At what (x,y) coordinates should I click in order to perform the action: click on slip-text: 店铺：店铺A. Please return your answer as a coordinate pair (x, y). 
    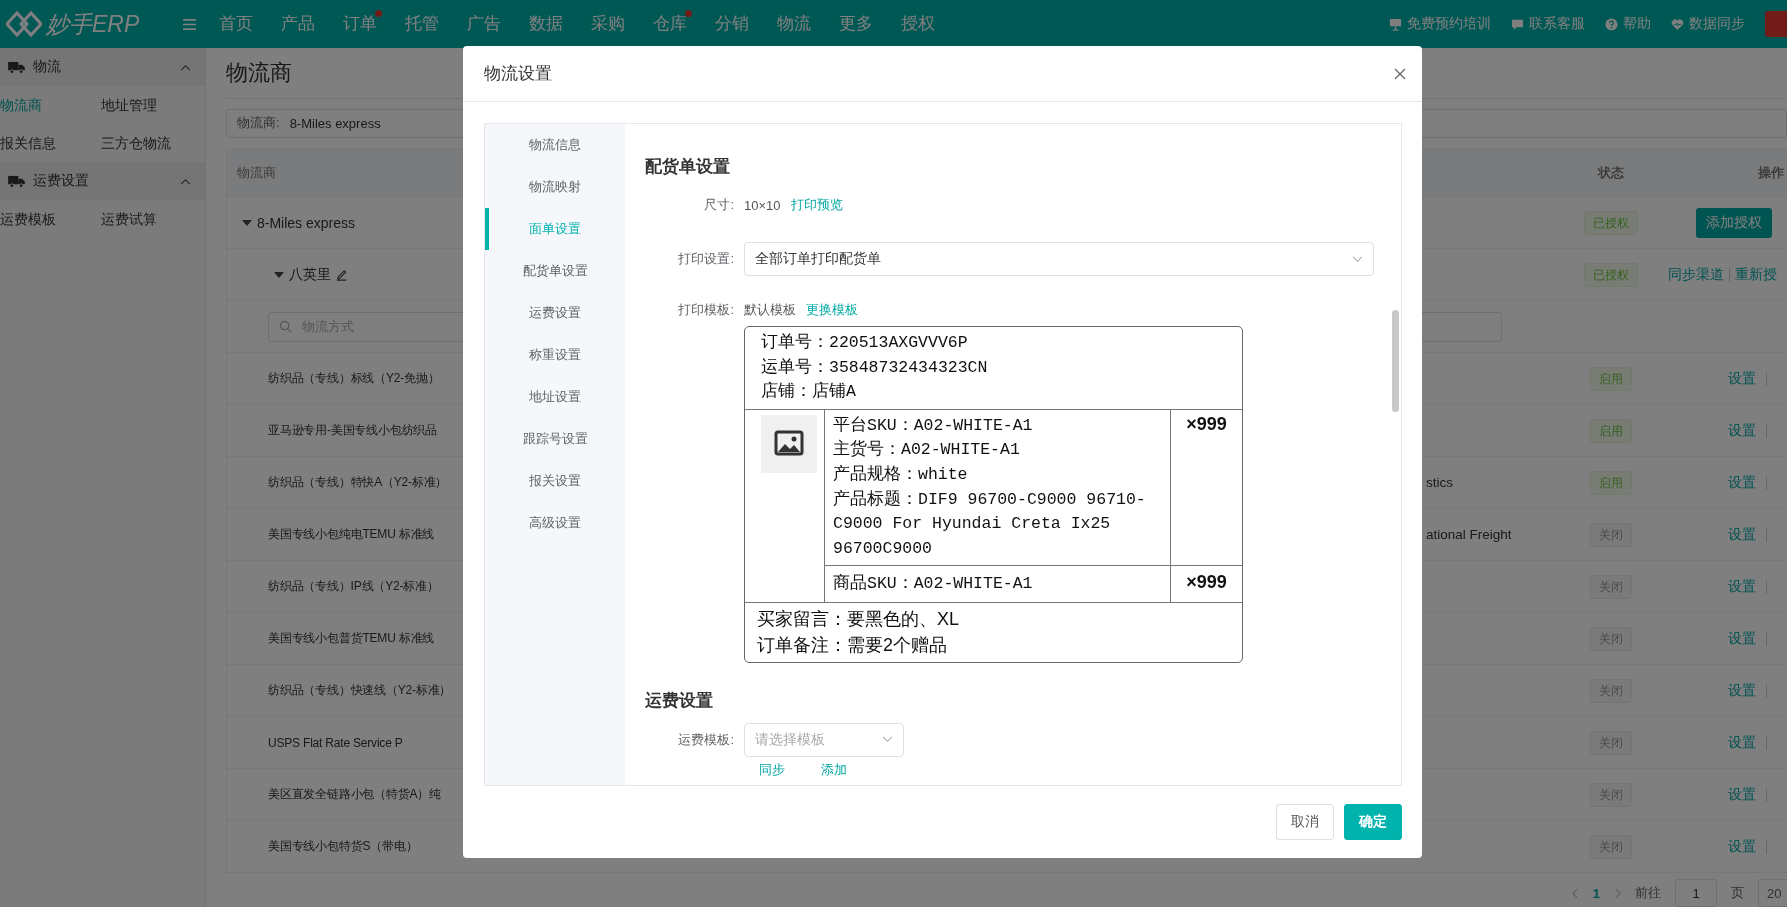
    Looking at the image, I should click on (809, 392).